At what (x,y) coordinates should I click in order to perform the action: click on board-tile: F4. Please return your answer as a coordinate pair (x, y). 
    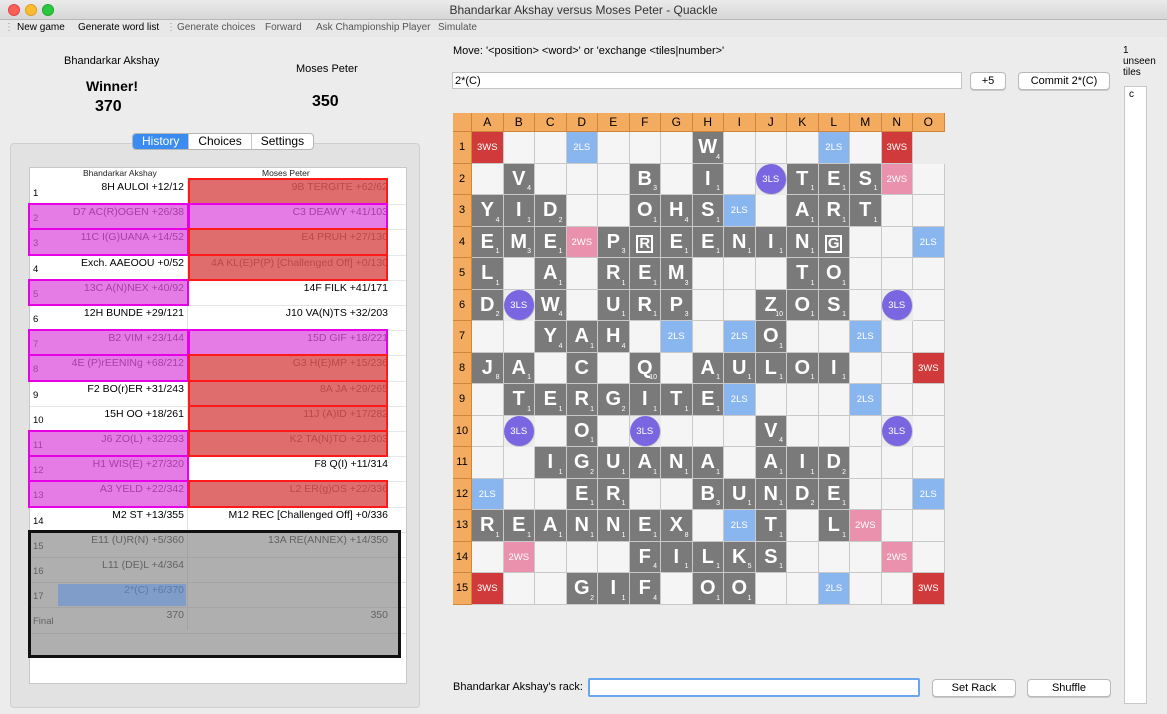
    Looking at the image, I should click on (645, 589).